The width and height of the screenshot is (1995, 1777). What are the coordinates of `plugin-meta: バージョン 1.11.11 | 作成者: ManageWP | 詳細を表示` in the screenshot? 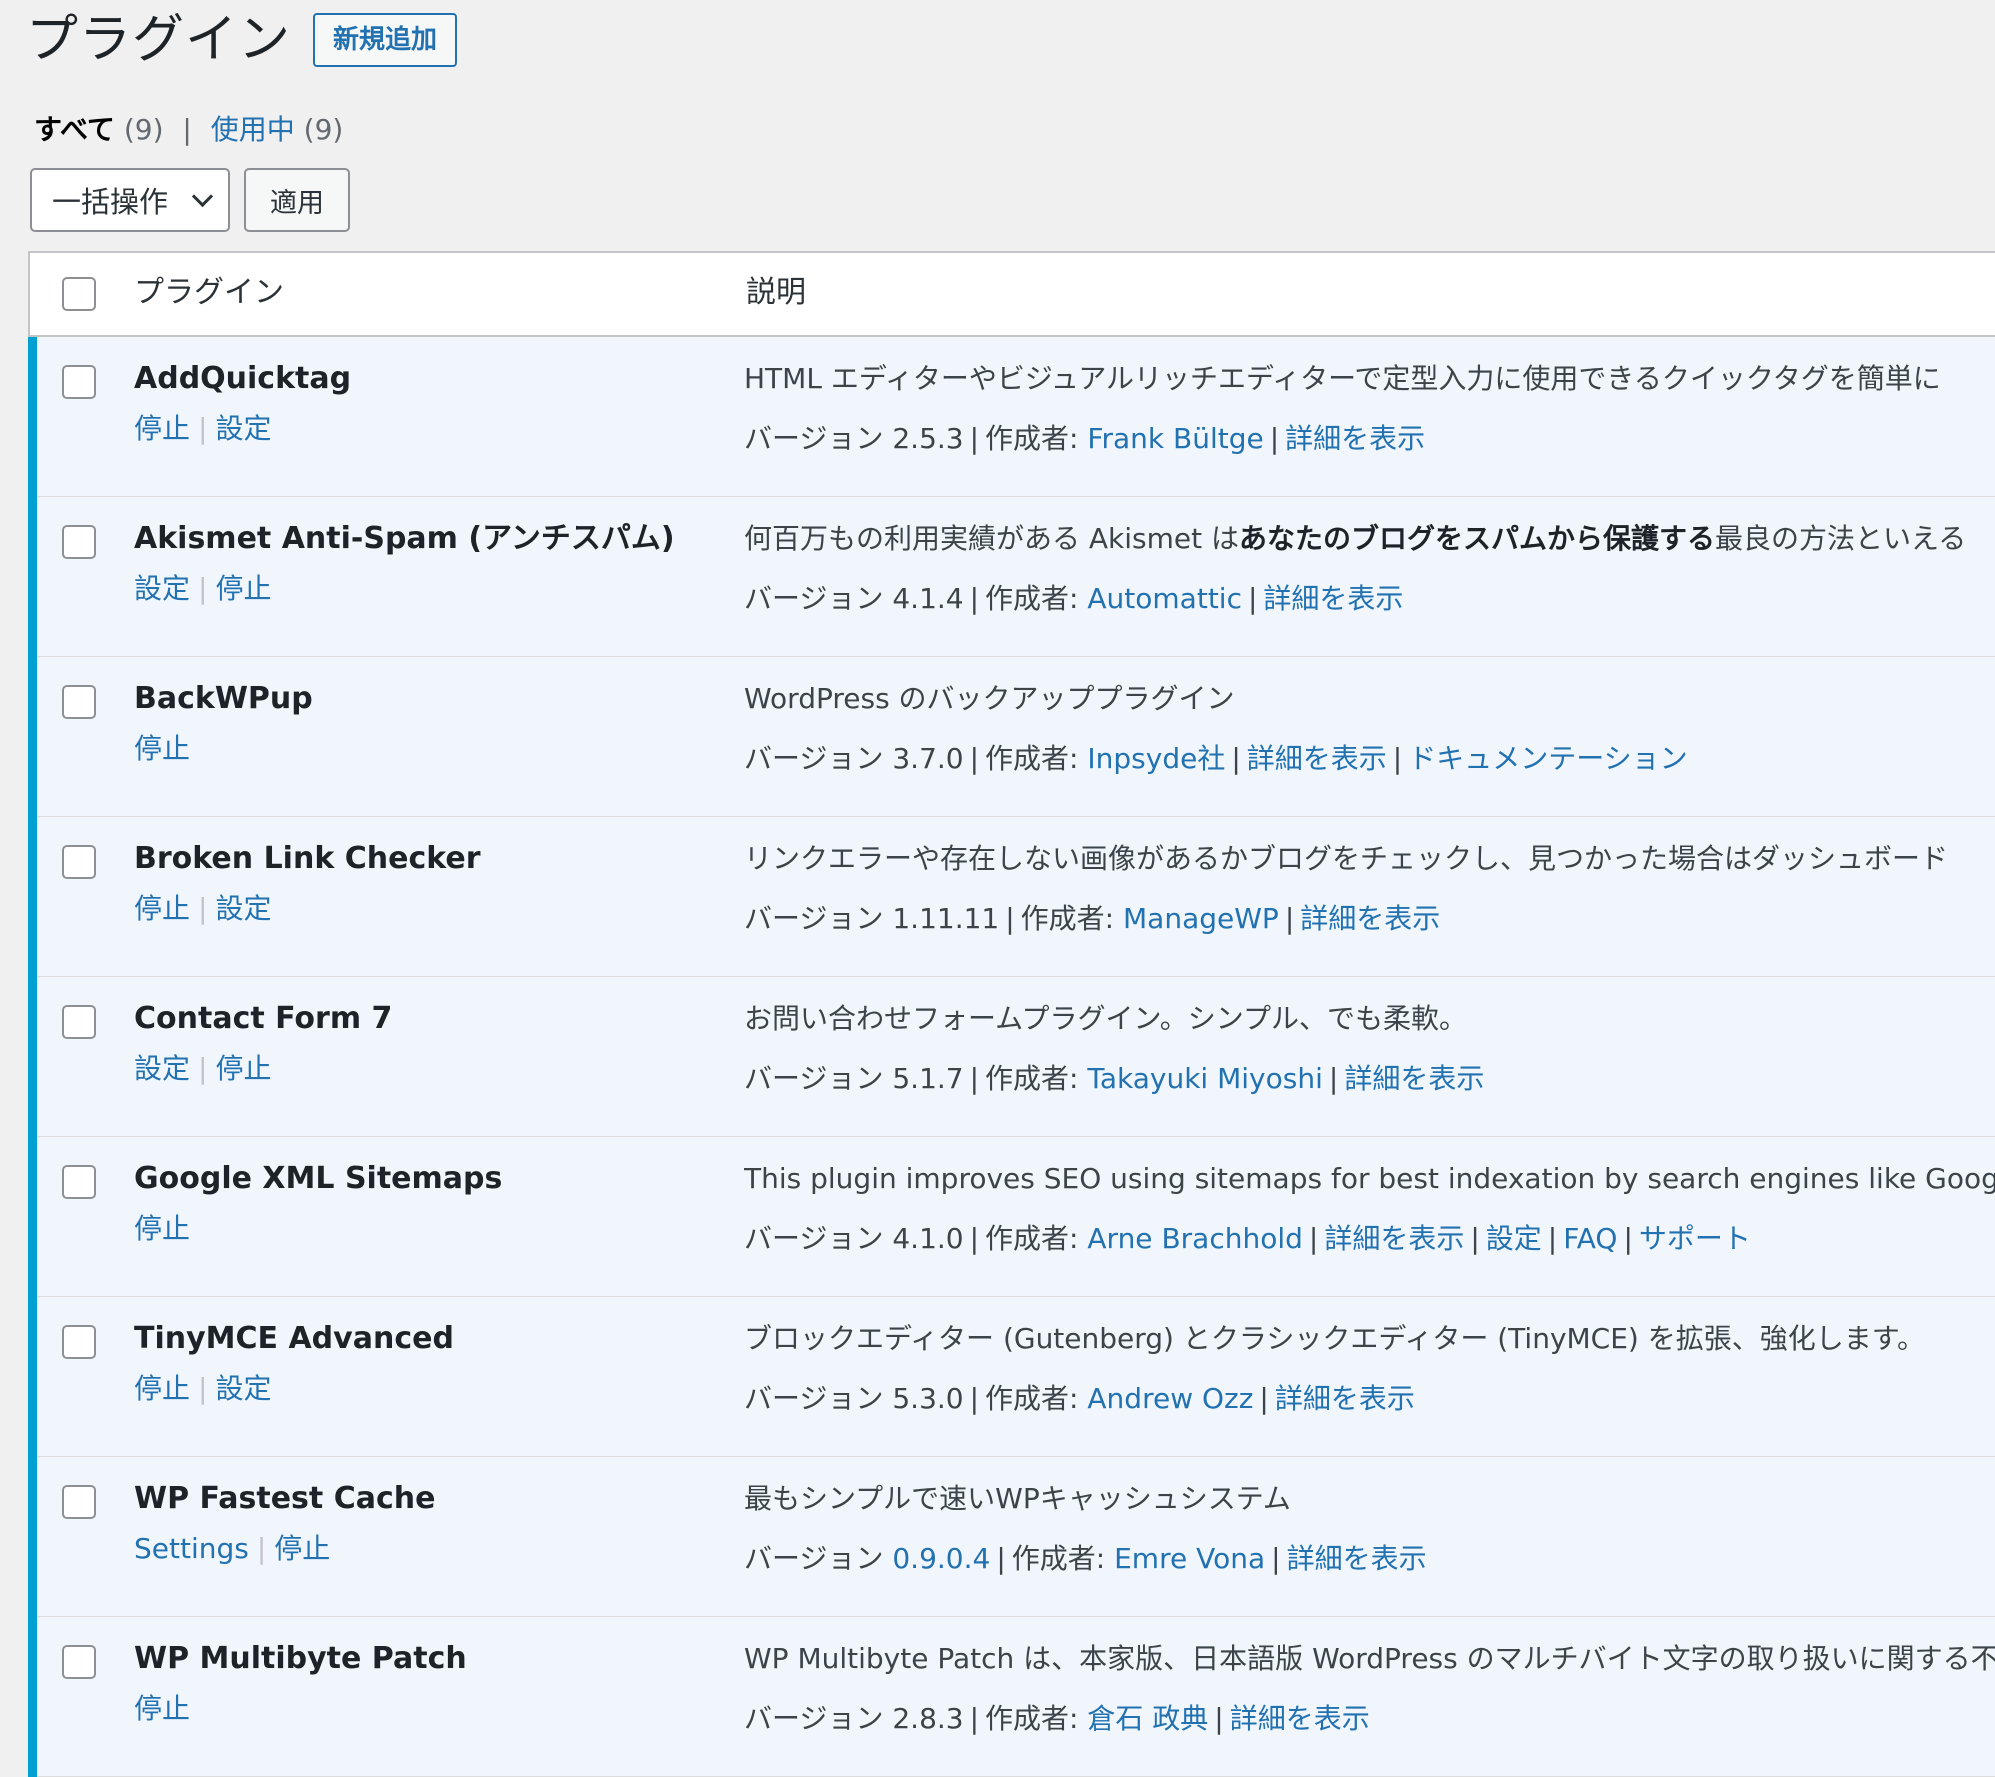 It's located at (1092, 919).